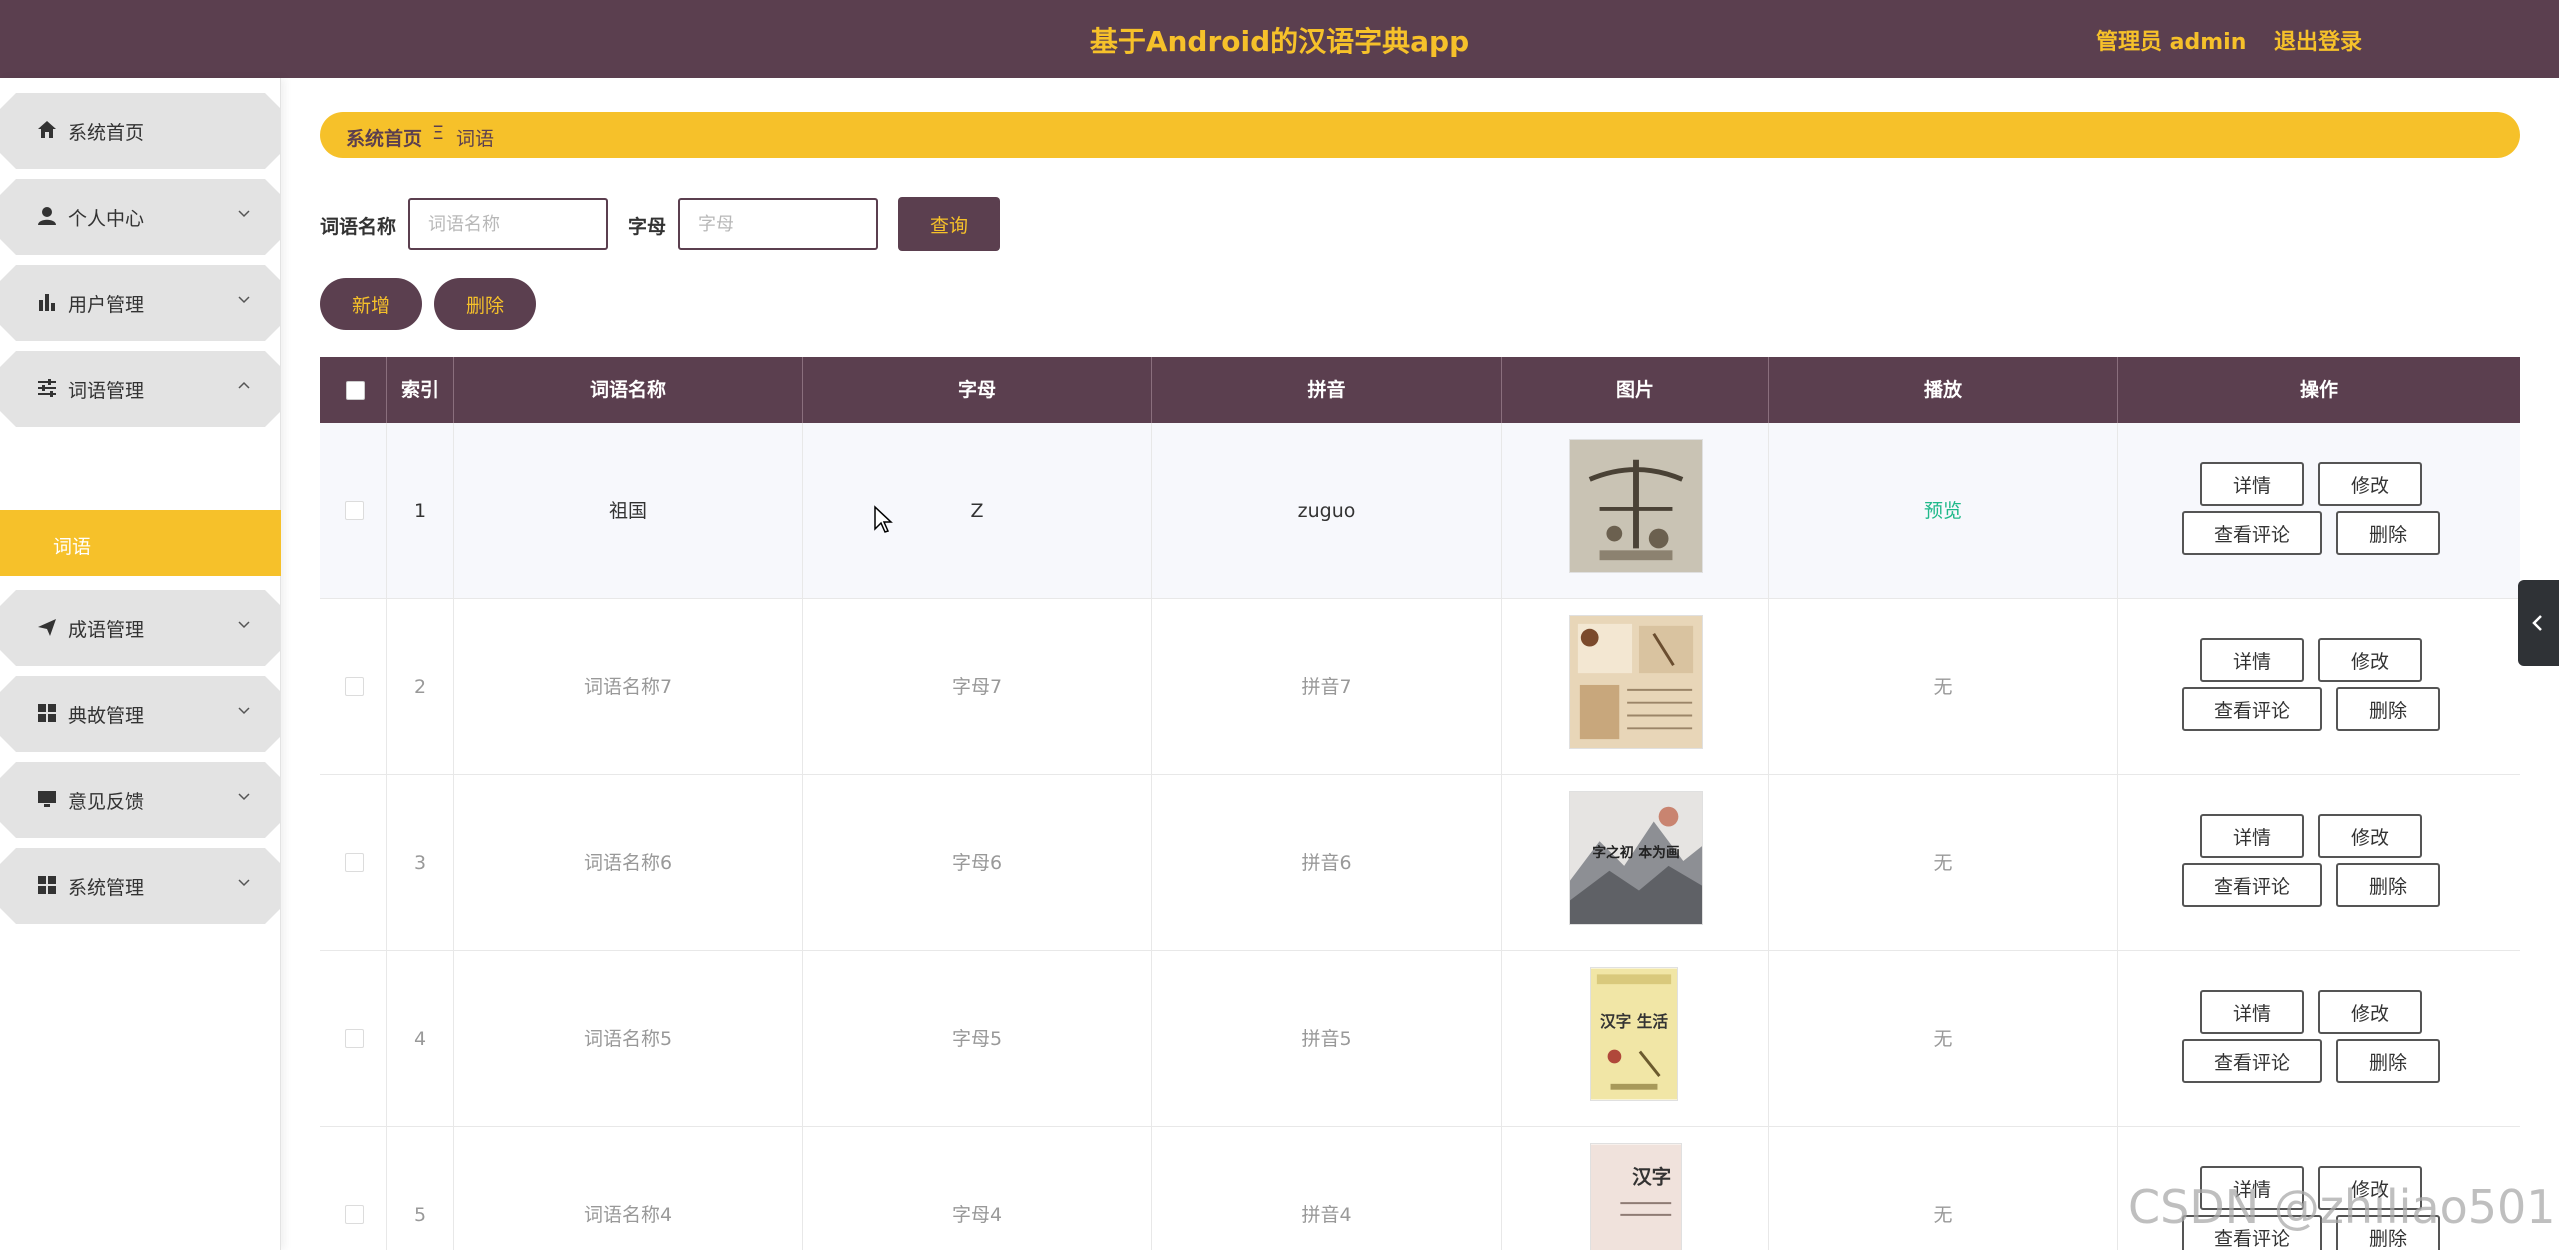 The height and width of the screenshot is (1250, 2559). What do you see at coordinates (1279, 39) in the screenshot?
I see `top-bar: 基于Android的汉语字典app 管理员 admin 退出登录` at bounding box center [1279, 39].